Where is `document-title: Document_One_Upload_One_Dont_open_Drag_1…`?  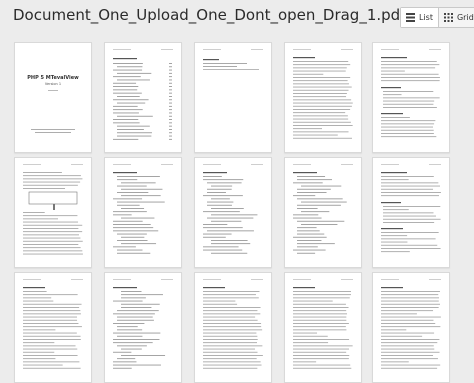
document-title: Document_One_Upload_One_Dont_open_Drag_1… is located at coordinates (209, 15).